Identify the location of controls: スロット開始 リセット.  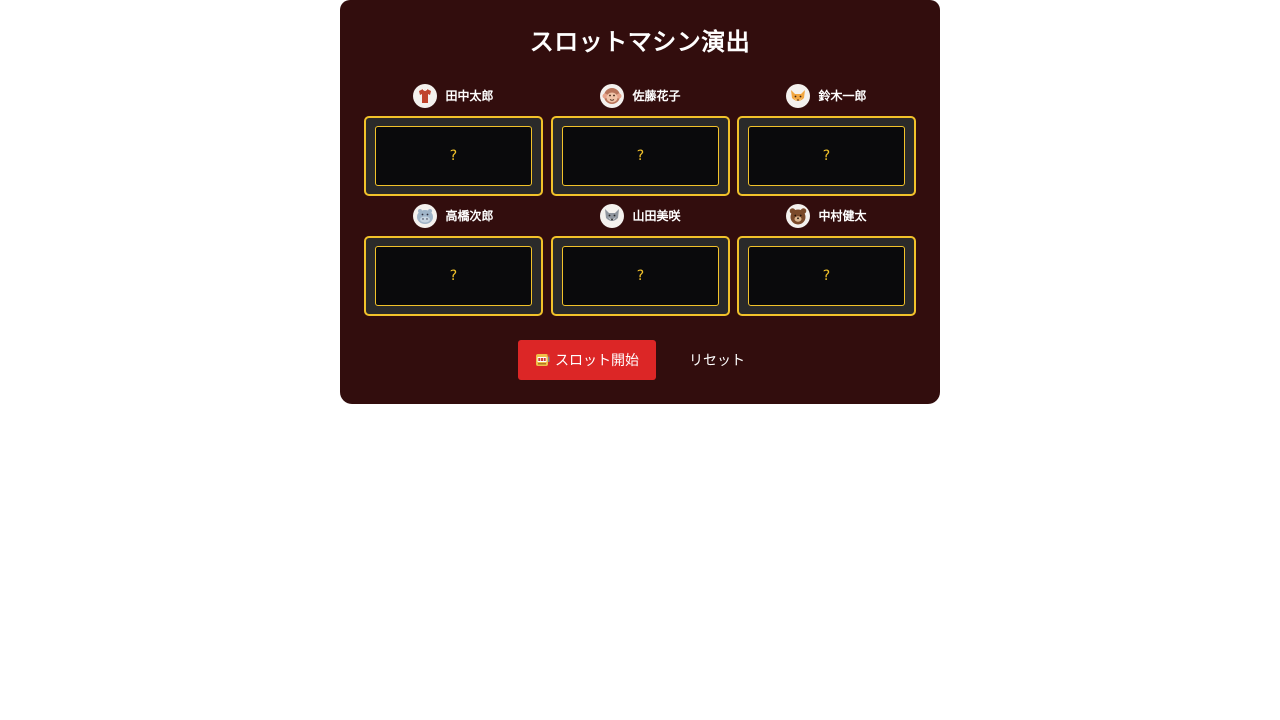
(640, 360).